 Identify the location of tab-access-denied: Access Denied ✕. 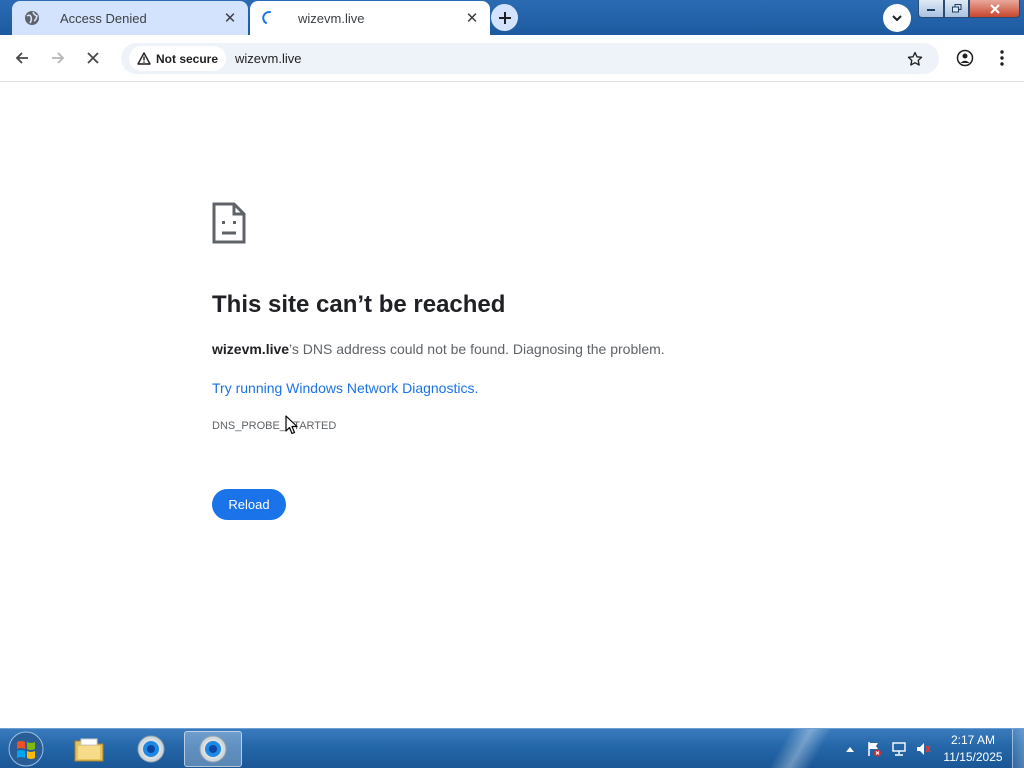
(130, 18).